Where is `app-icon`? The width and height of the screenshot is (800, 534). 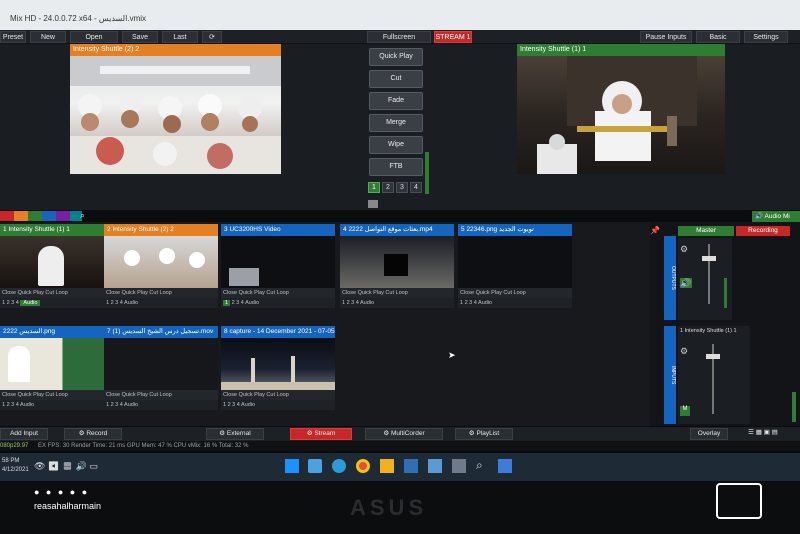 app-icon is located at coordinates (459, 466).